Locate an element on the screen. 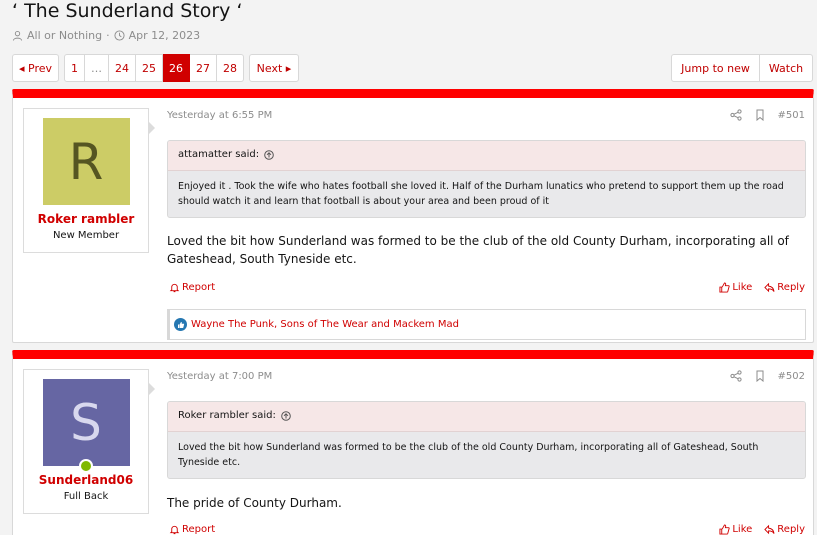  post-number: #501 is located at coordinates (791, 115).